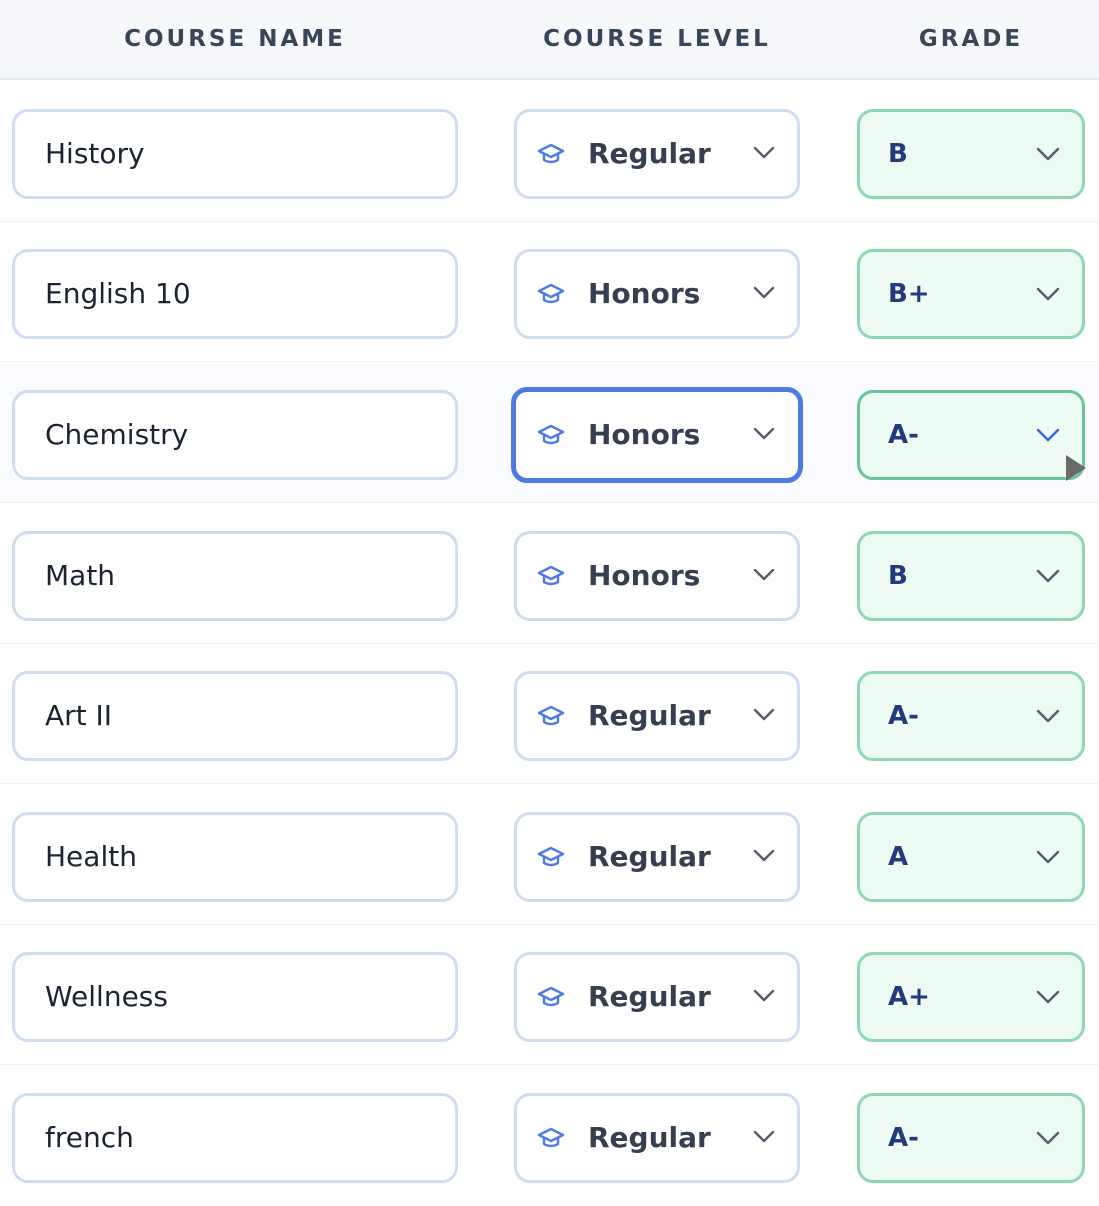 The image size is (1099, 1206). Describe the element at coordinates (971, 294) in the screenshot. I see `grade-select: B+` at that location.